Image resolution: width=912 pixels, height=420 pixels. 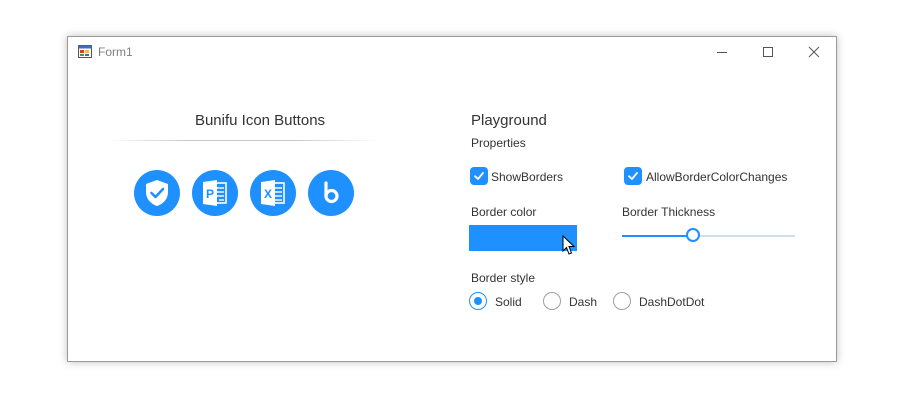 I want to click on title-divider, so click(x=241, y=140).